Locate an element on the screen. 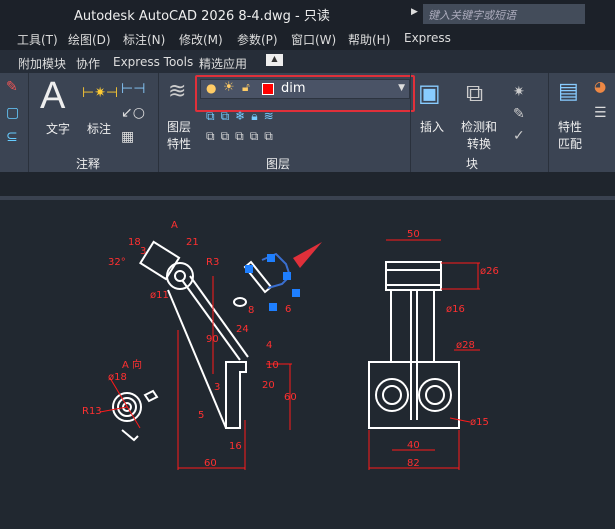 This screenshot has width=615, height=529. dim-40: 40 is located at coordinates (413, 445).